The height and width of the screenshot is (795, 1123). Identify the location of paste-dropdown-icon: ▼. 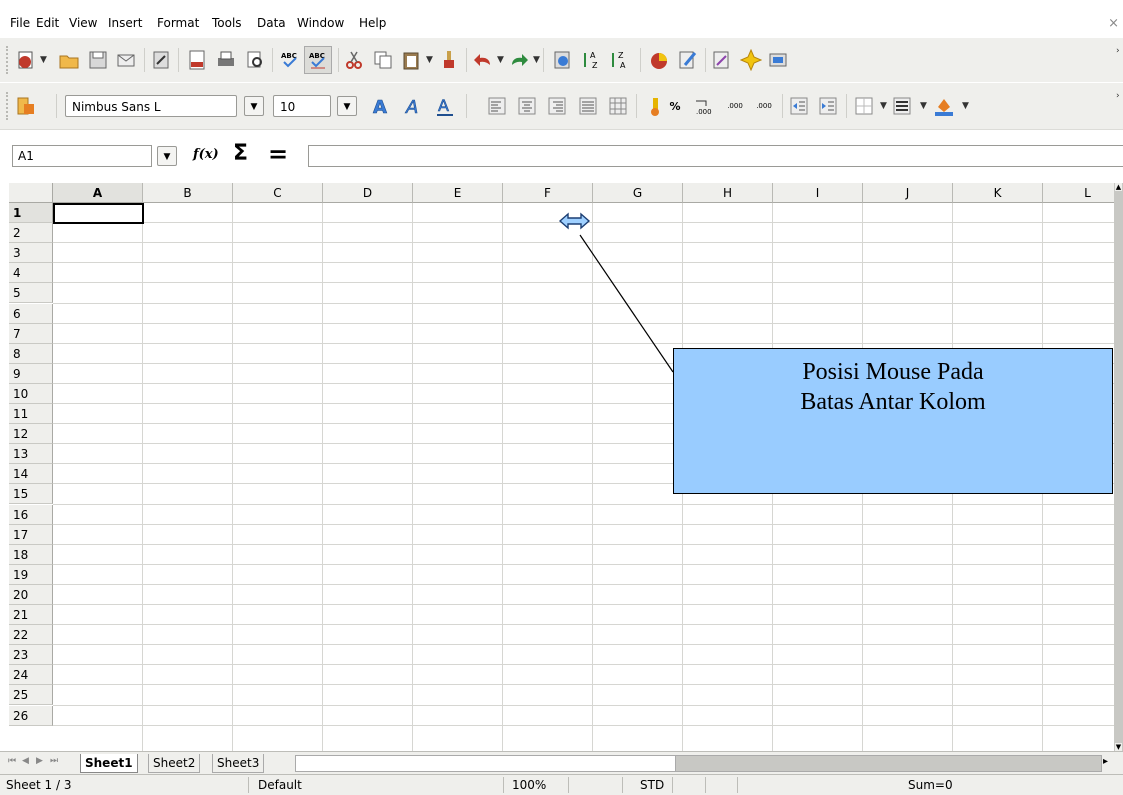
(429, 60).